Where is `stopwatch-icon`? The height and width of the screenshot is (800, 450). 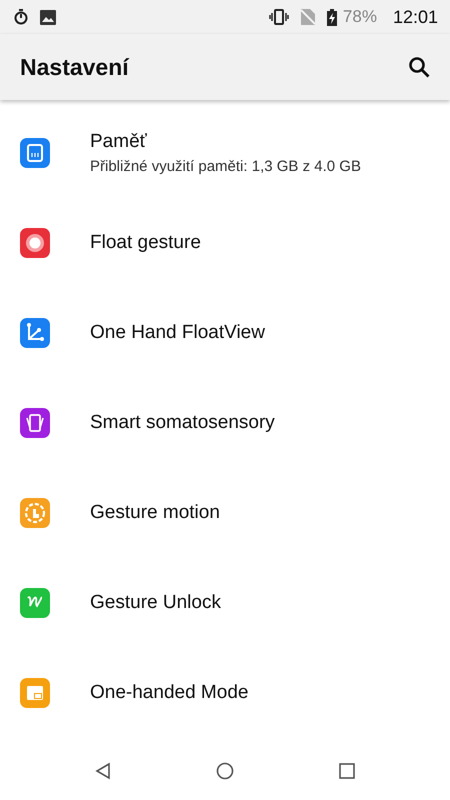
stopwatch-icon is located at coordinates (21, 17).